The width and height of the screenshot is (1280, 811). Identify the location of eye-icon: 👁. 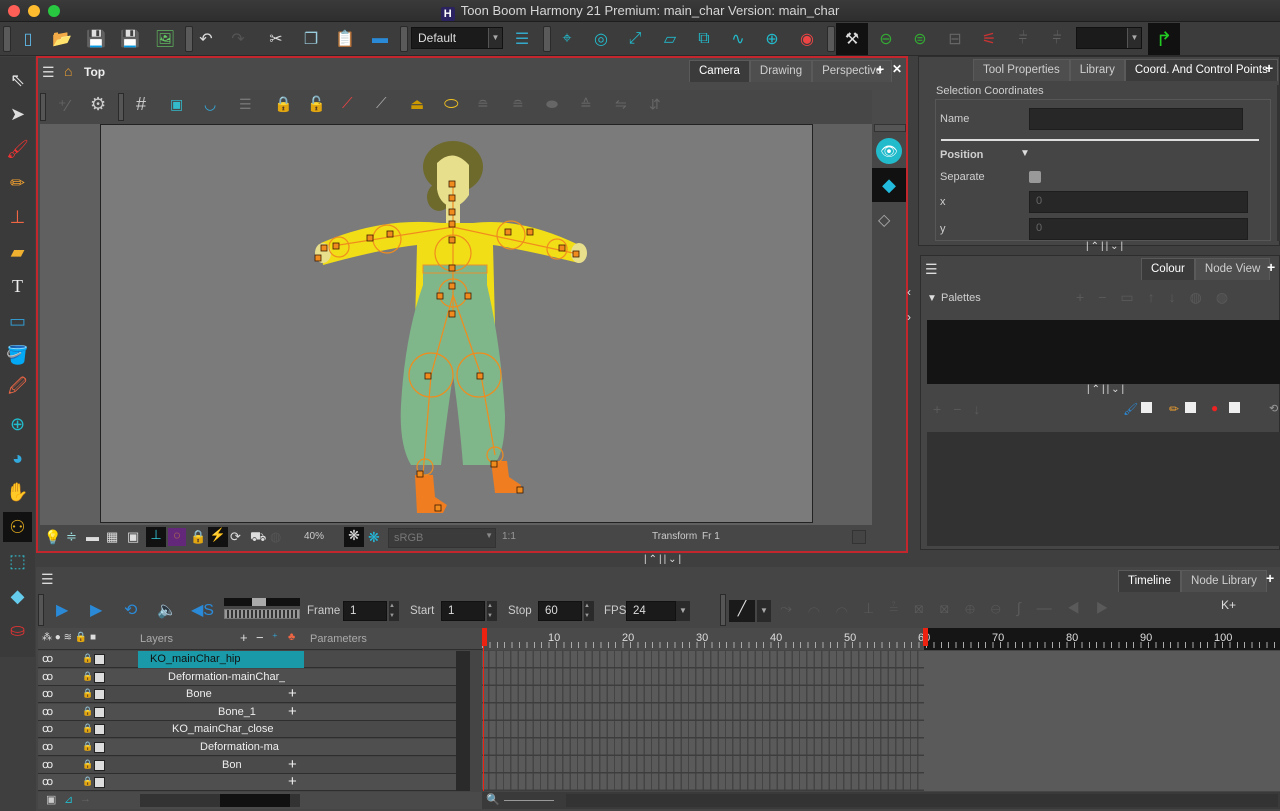
(889, 151).